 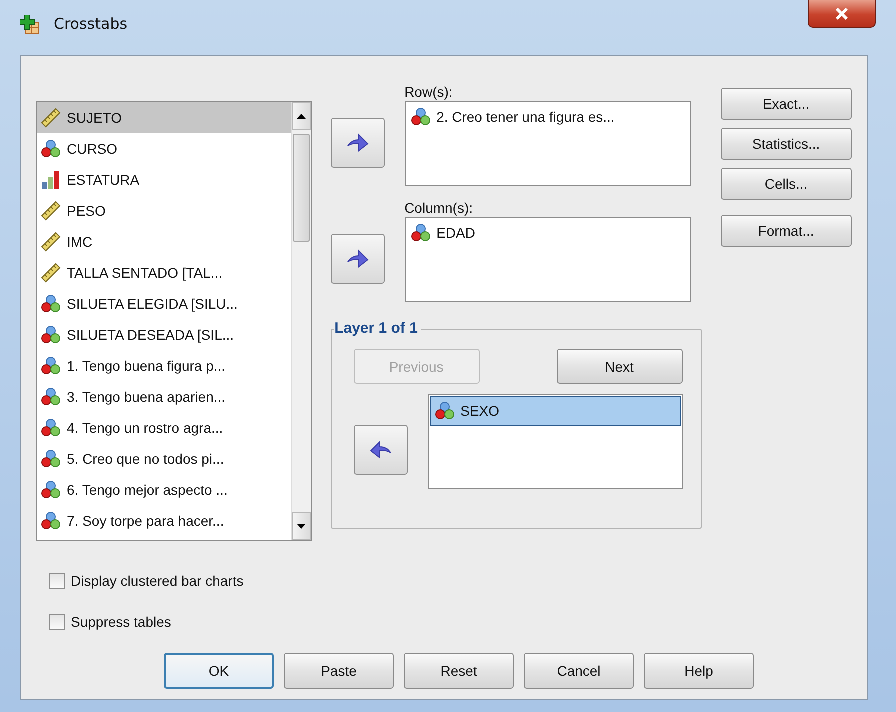 I want to click on next-button: Next, so click(x=619, y=366).